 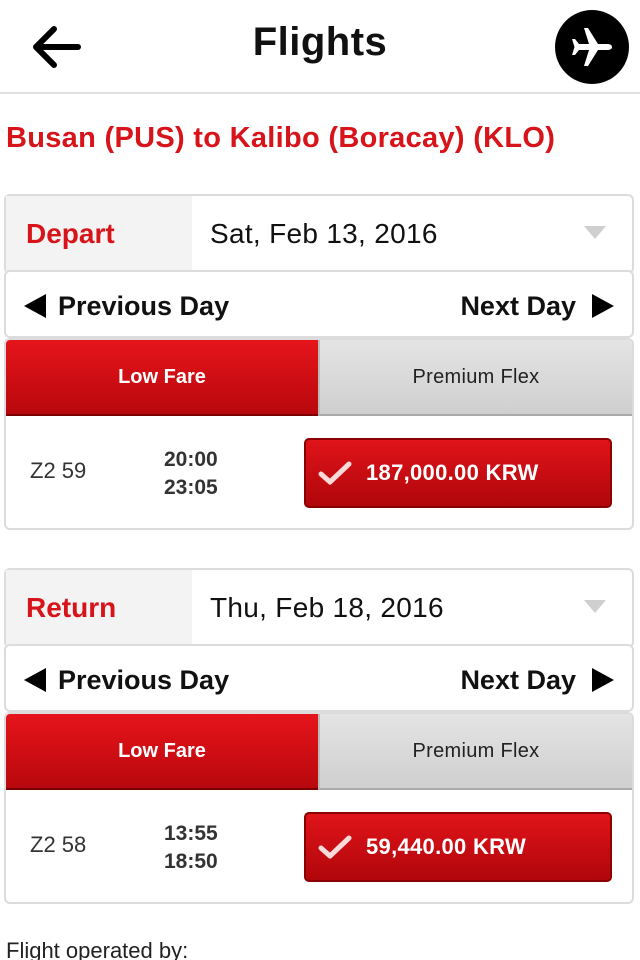 I want to click on flight-number: Z2 59, so click(x=58, y=470).